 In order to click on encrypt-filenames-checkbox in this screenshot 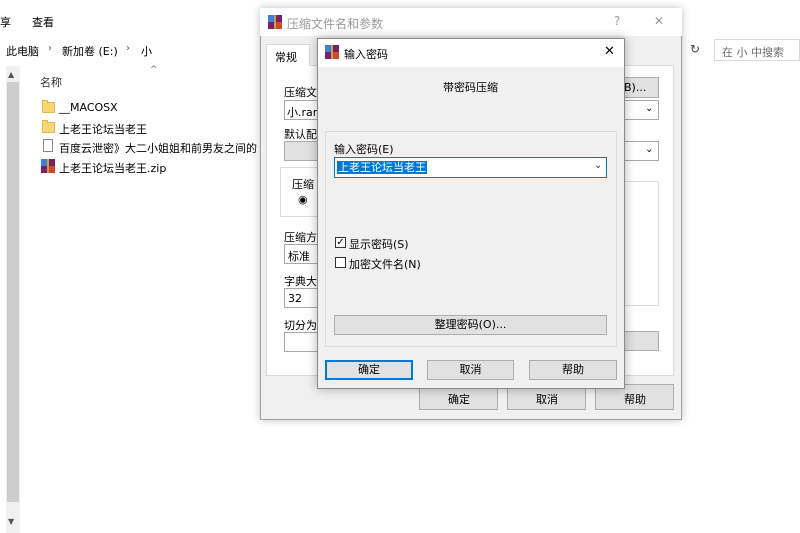, I will do `click(340, 262)`.